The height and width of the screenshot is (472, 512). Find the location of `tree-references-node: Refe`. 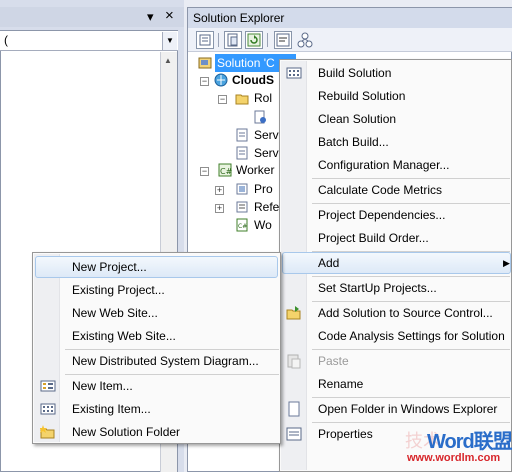

tree-references-node: Refe is located at coordinates (266, 207).